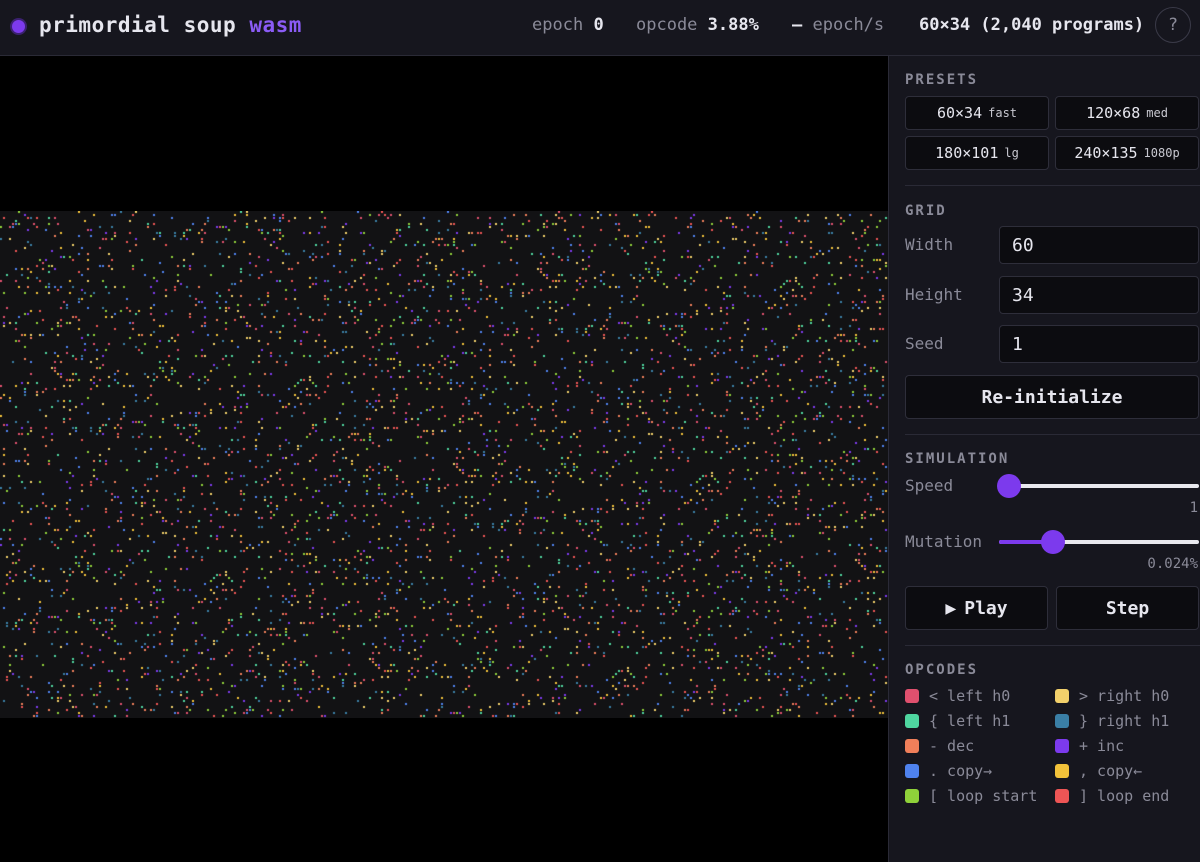 The width and height of the screenshot is (1200, 862). What do you see at coordinates (1124, 796) in the screenshot?
I see `opcode-label: ] loop end` at bounding box center [1124, 796].